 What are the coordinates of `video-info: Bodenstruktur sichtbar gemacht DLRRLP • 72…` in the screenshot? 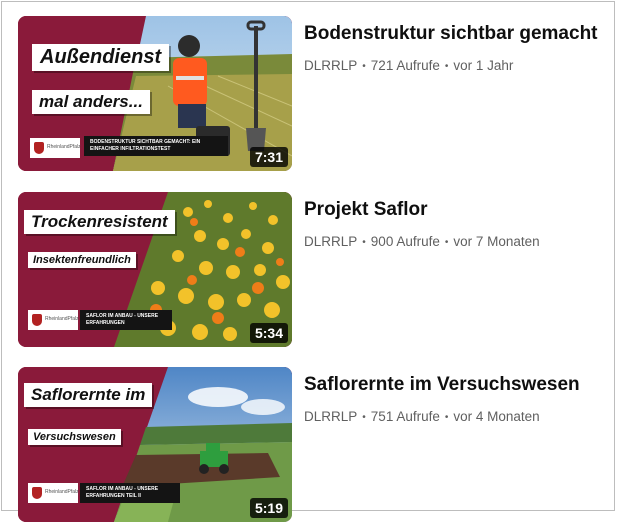 It's located at (461, 49).